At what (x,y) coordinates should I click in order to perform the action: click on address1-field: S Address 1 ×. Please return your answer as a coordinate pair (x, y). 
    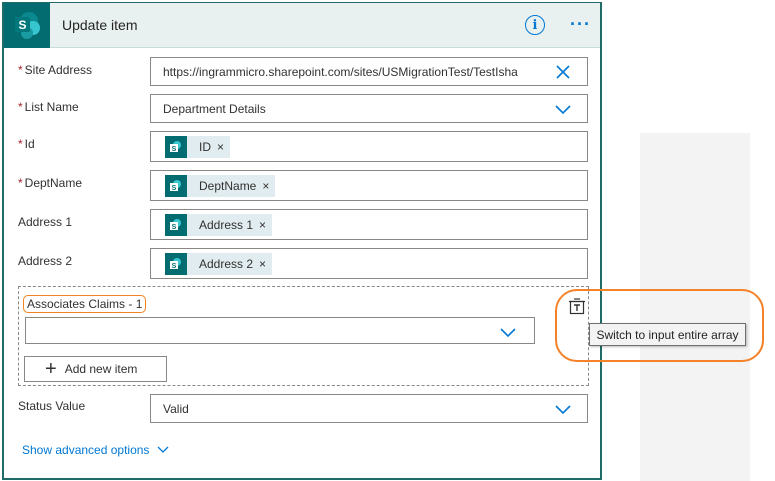
    Looking at the image, I should click on (369, 224).